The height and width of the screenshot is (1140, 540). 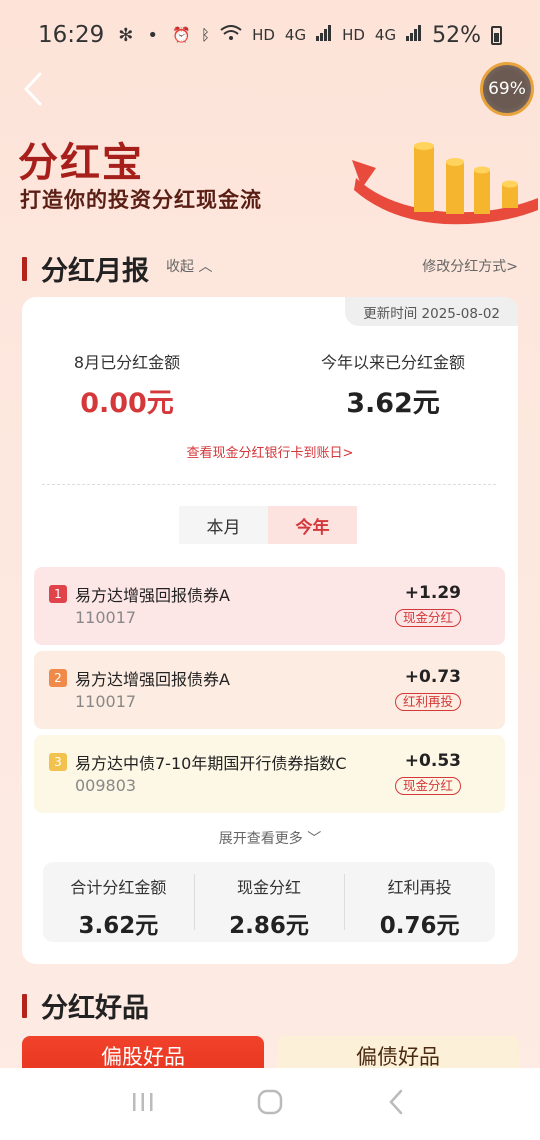 What do you see at coordinates (71, 35) in the screenshot?
I see `status-time: 16:29` at bounding box center [71, 35].